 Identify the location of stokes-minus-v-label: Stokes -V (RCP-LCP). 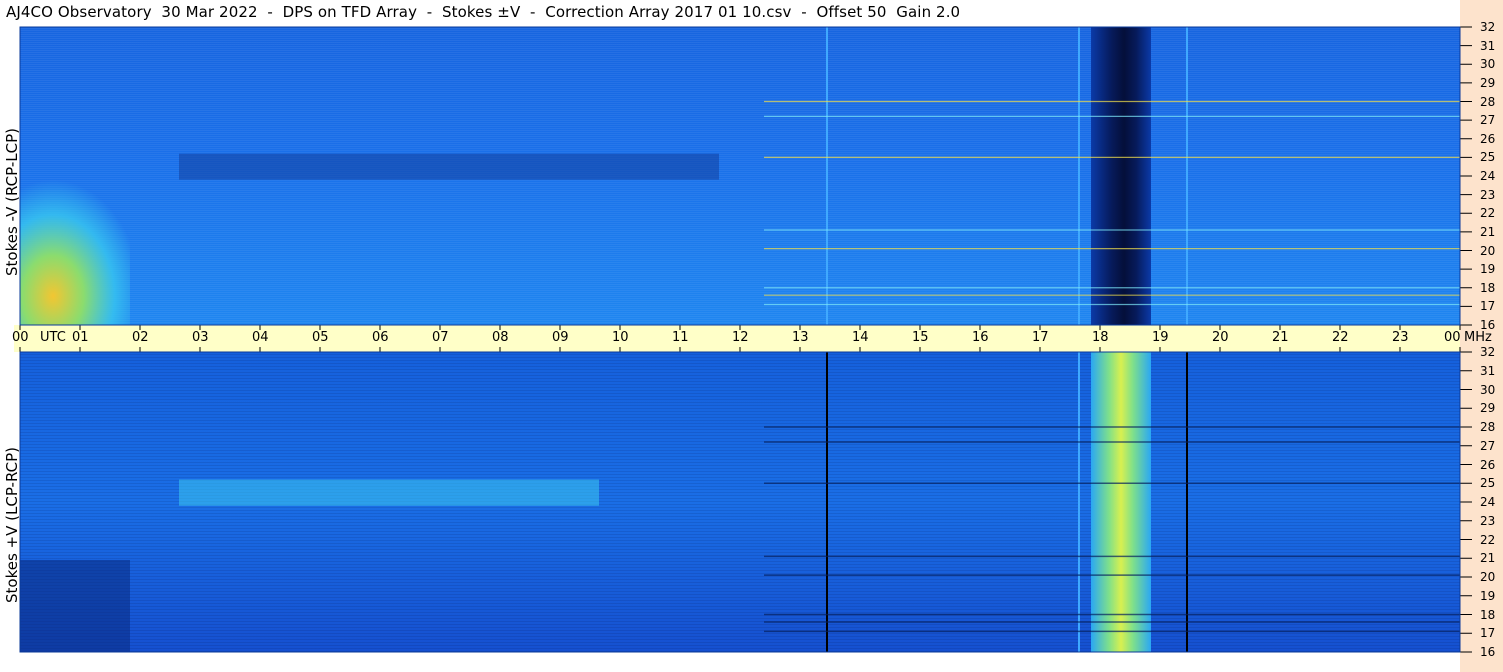
(12, 202).